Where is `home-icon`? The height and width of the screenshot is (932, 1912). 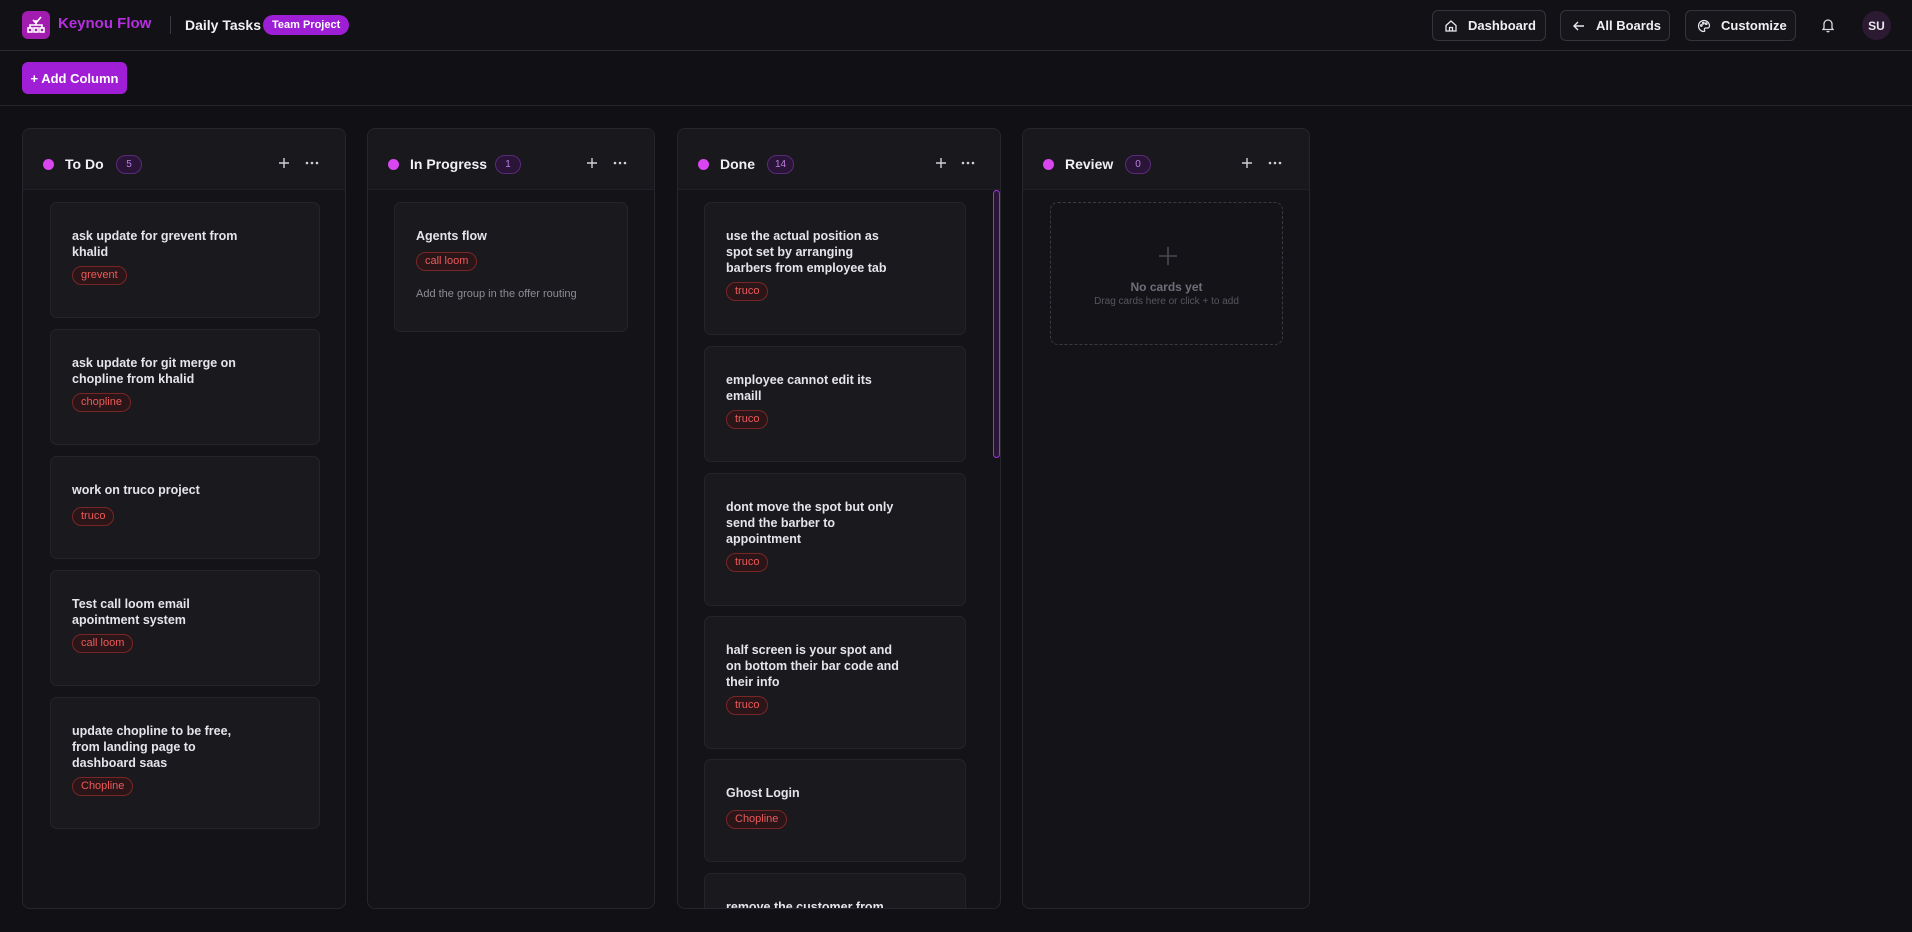
home-icon is located at coordinates (1451, 25).